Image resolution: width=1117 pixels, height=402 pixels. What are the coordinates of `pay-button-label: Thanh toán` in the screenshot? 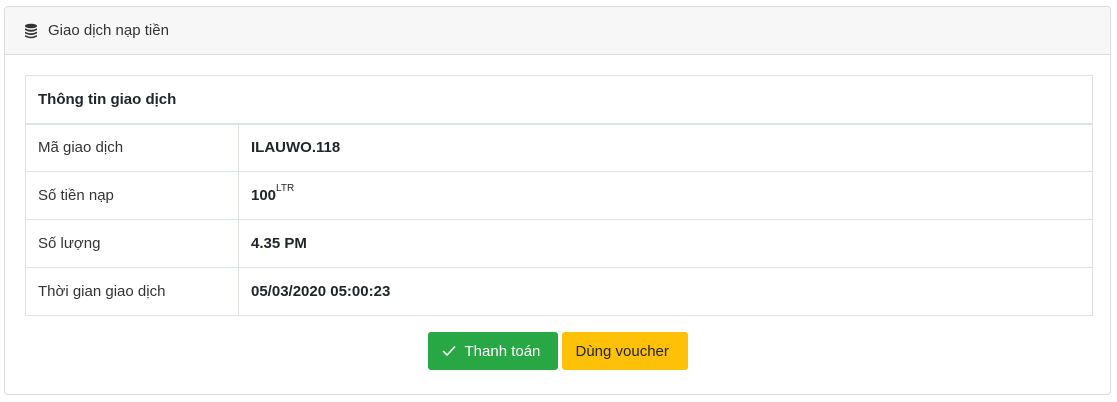 It's located at (502, 351).